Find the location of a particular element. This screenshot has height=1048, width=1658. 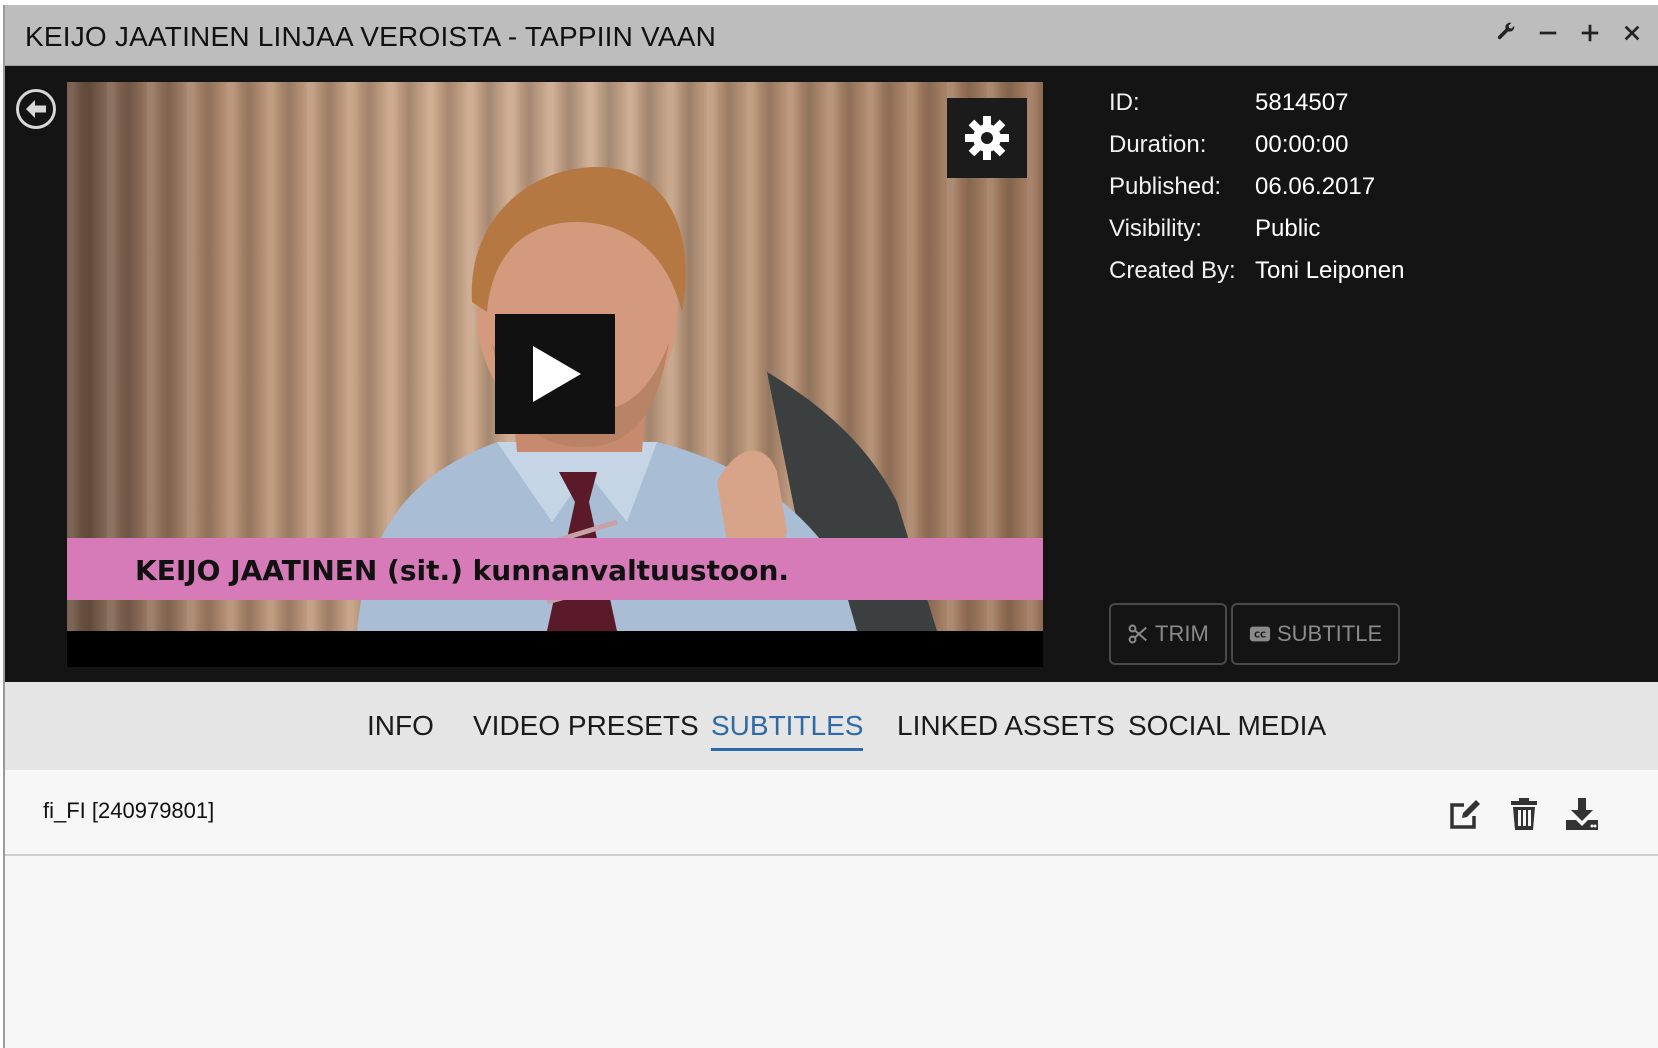

subtitle-name: fi_FI [240979801] is located at coordinates (129, 810).